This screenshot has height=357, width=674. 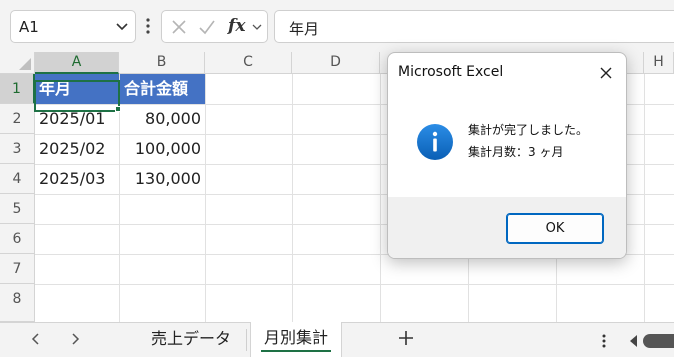 I want to click on formula-input: 年月, so click(x=474, y=26).